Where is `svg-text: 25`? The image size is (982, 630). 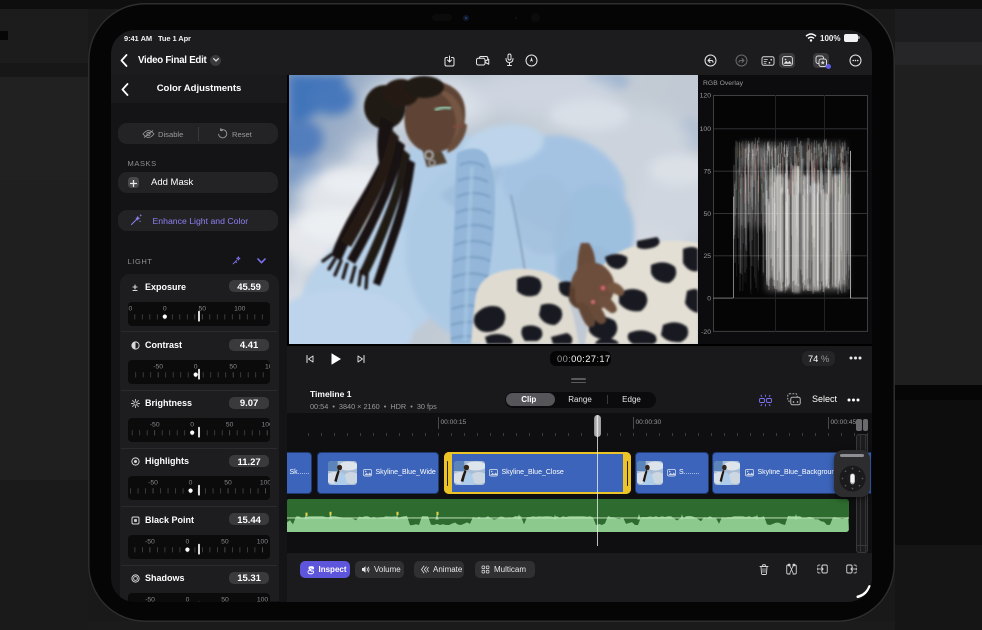
svg-text: 25 is located at coordinates (707, 256).